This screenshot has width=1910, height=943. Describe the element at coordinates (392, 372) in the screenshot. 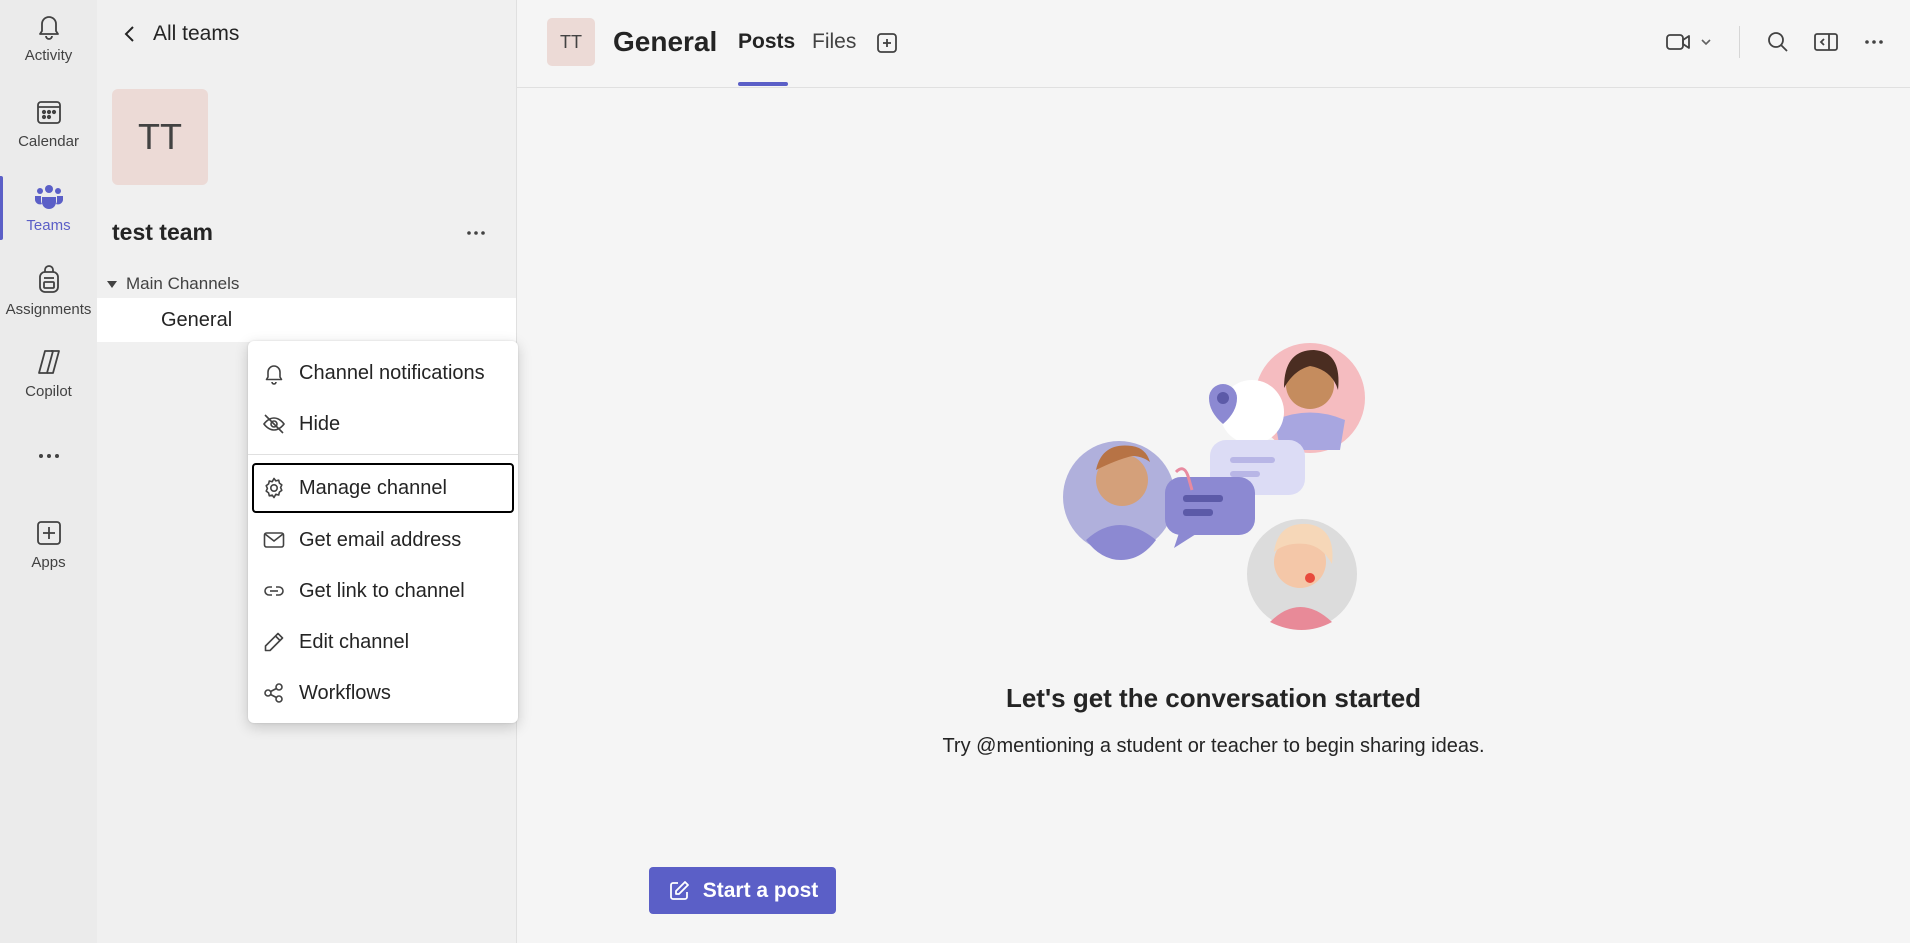

I see `menu-item-label: Channel notifications` at that location.